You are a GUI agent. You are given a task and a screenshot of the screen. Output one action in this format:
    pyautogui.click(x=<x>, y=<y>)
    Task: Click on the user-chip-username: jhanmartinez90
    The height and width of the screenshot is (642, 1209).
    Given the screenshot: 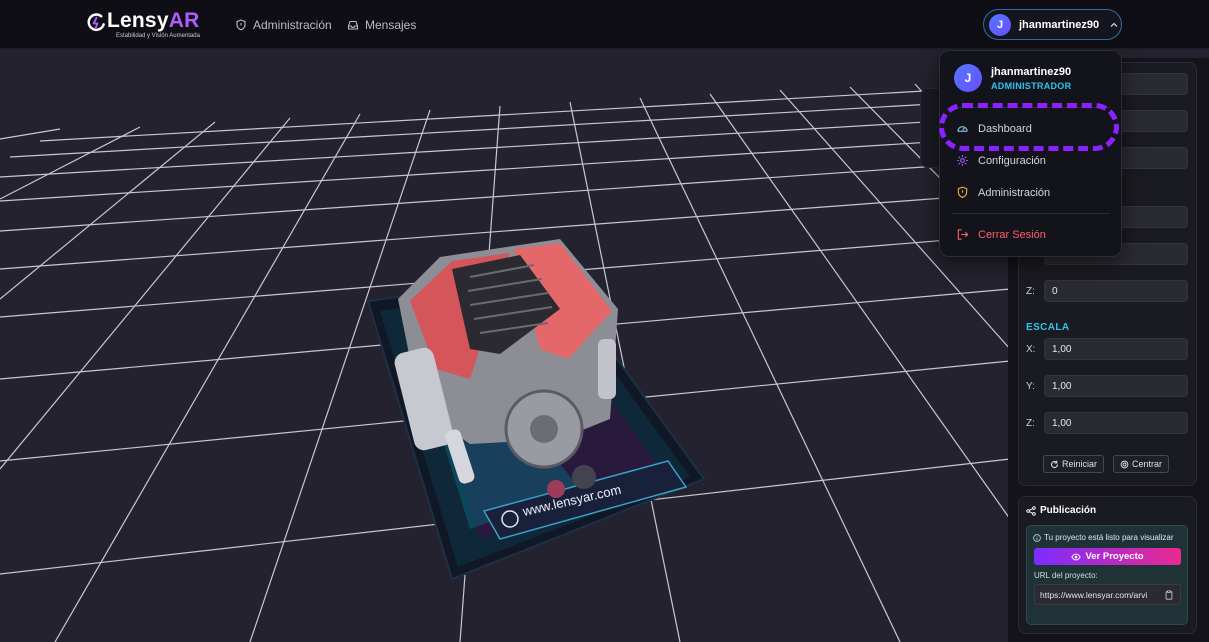 What is the action you would take?
    pyautogui.click(x=1059, y=24)
    